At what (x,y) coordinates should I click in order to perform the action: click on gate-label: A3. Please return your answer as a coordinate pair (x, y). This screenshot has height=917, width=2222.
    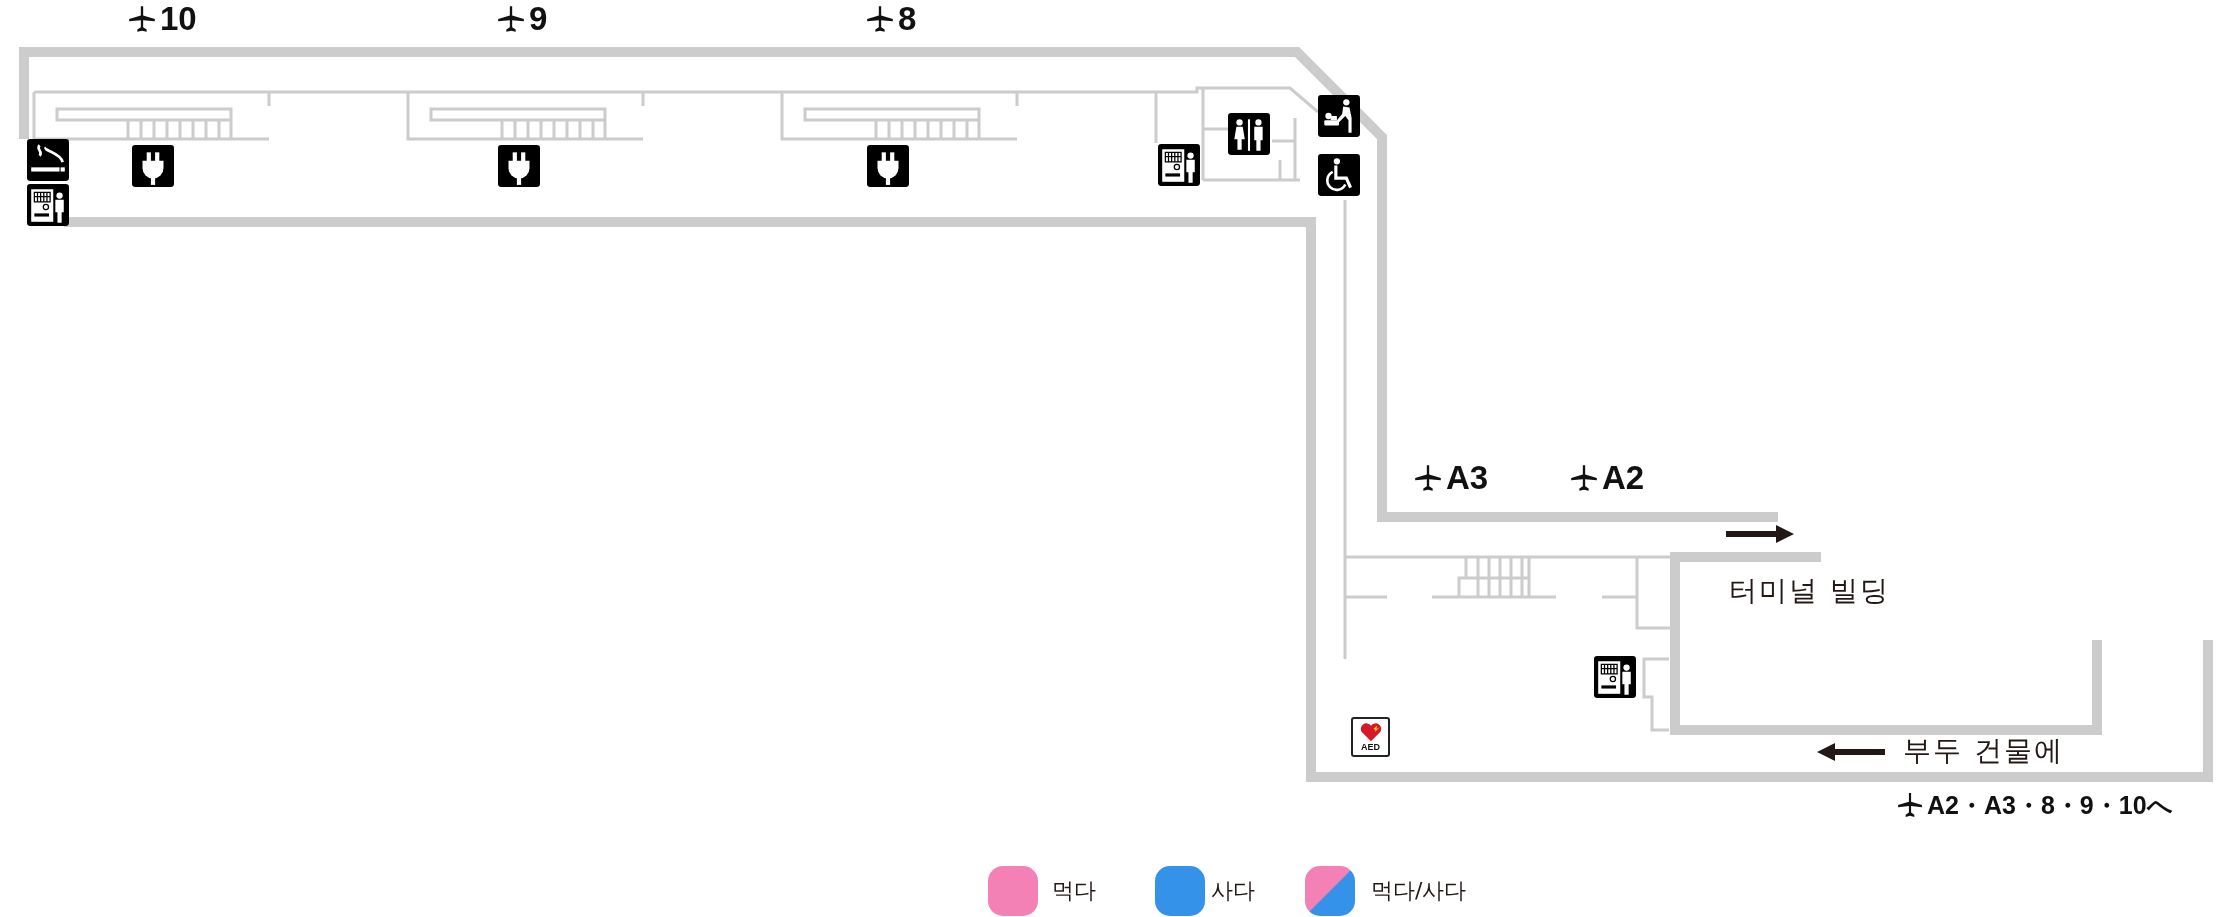
    Looking at the image, I should click on (1467, 478).